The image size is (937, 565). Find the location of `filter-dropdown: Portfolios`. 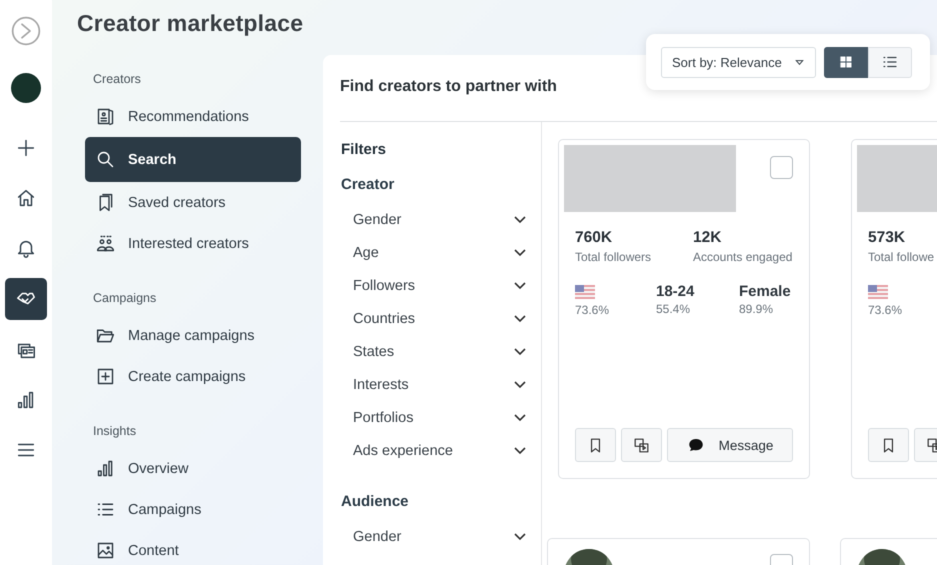

filter-dropdown: Portfolios is located at coordinates (435, 417).